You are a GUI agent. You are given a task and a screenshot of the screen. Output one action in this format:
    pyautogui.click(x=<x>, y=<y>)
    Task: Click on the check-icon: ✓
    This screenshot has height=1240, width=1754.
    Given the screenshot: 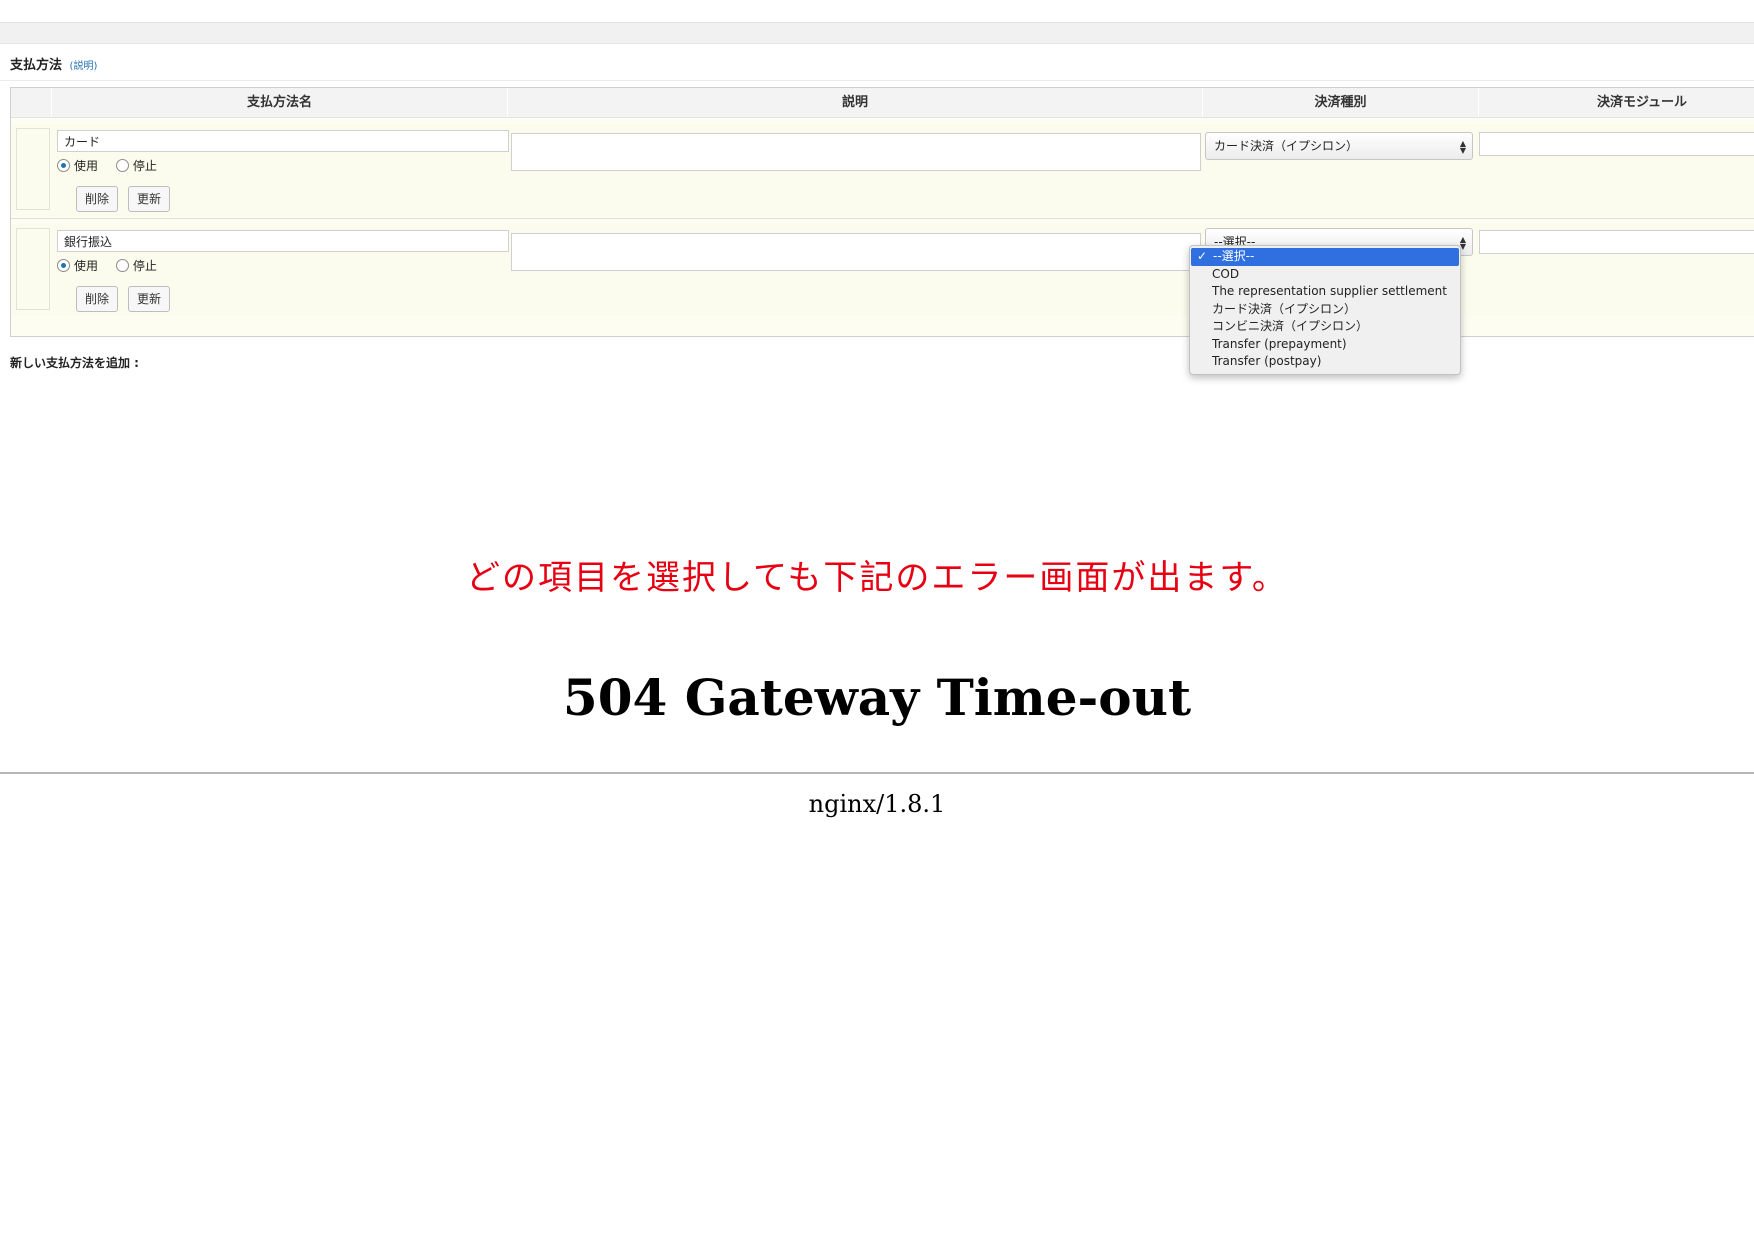 What is the action you would take?
    pyautogui.click(x=1202, y=256)
    